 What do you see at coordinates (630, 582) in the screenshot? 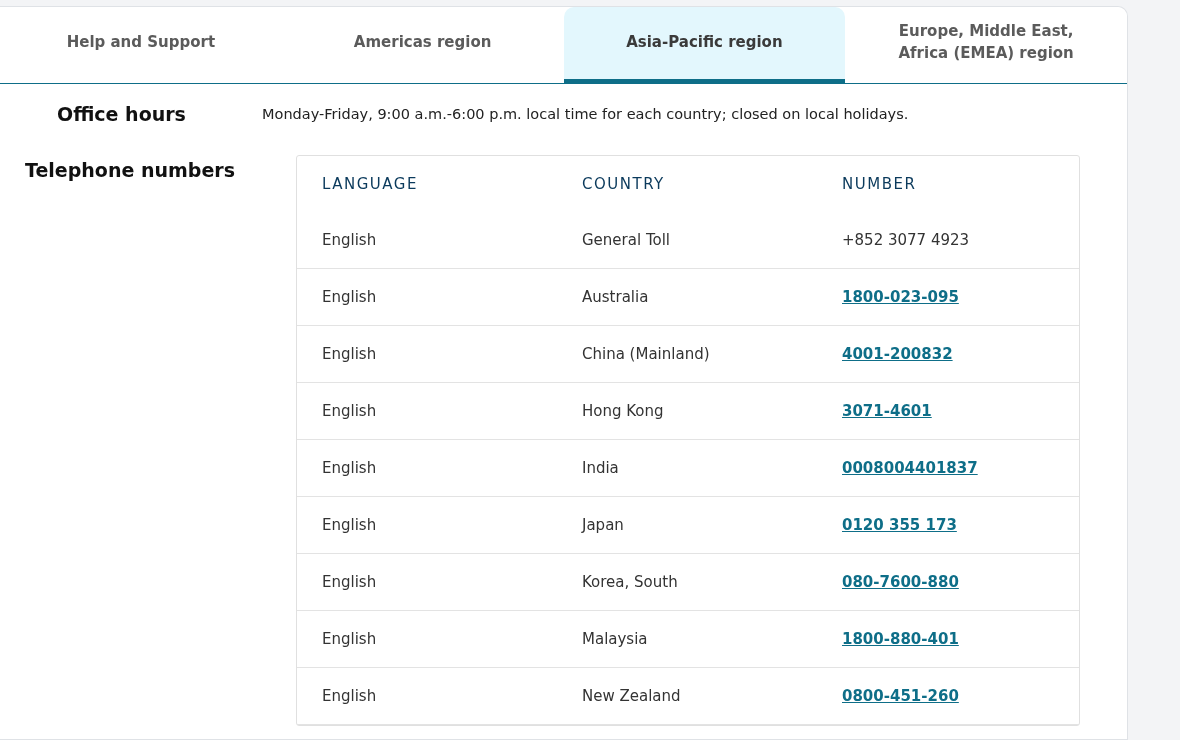
I see `table-cell-text: Korea, South` at bounding box center [630, 582].